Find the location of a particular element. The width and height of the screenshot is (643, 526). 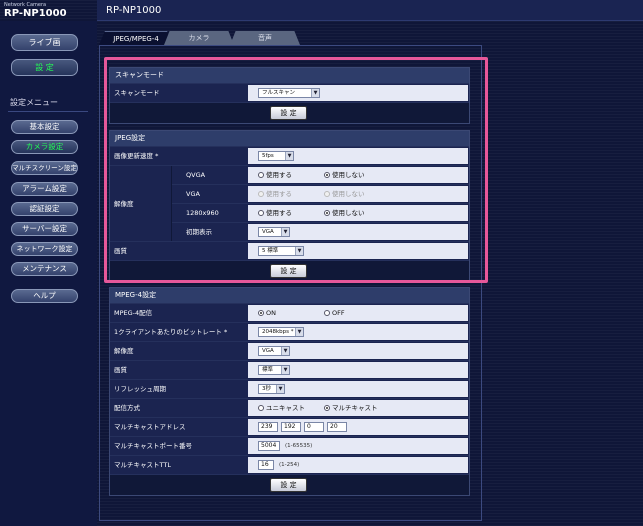

value-cell: 3秒 ▼ is located at coordinates (358, 389).